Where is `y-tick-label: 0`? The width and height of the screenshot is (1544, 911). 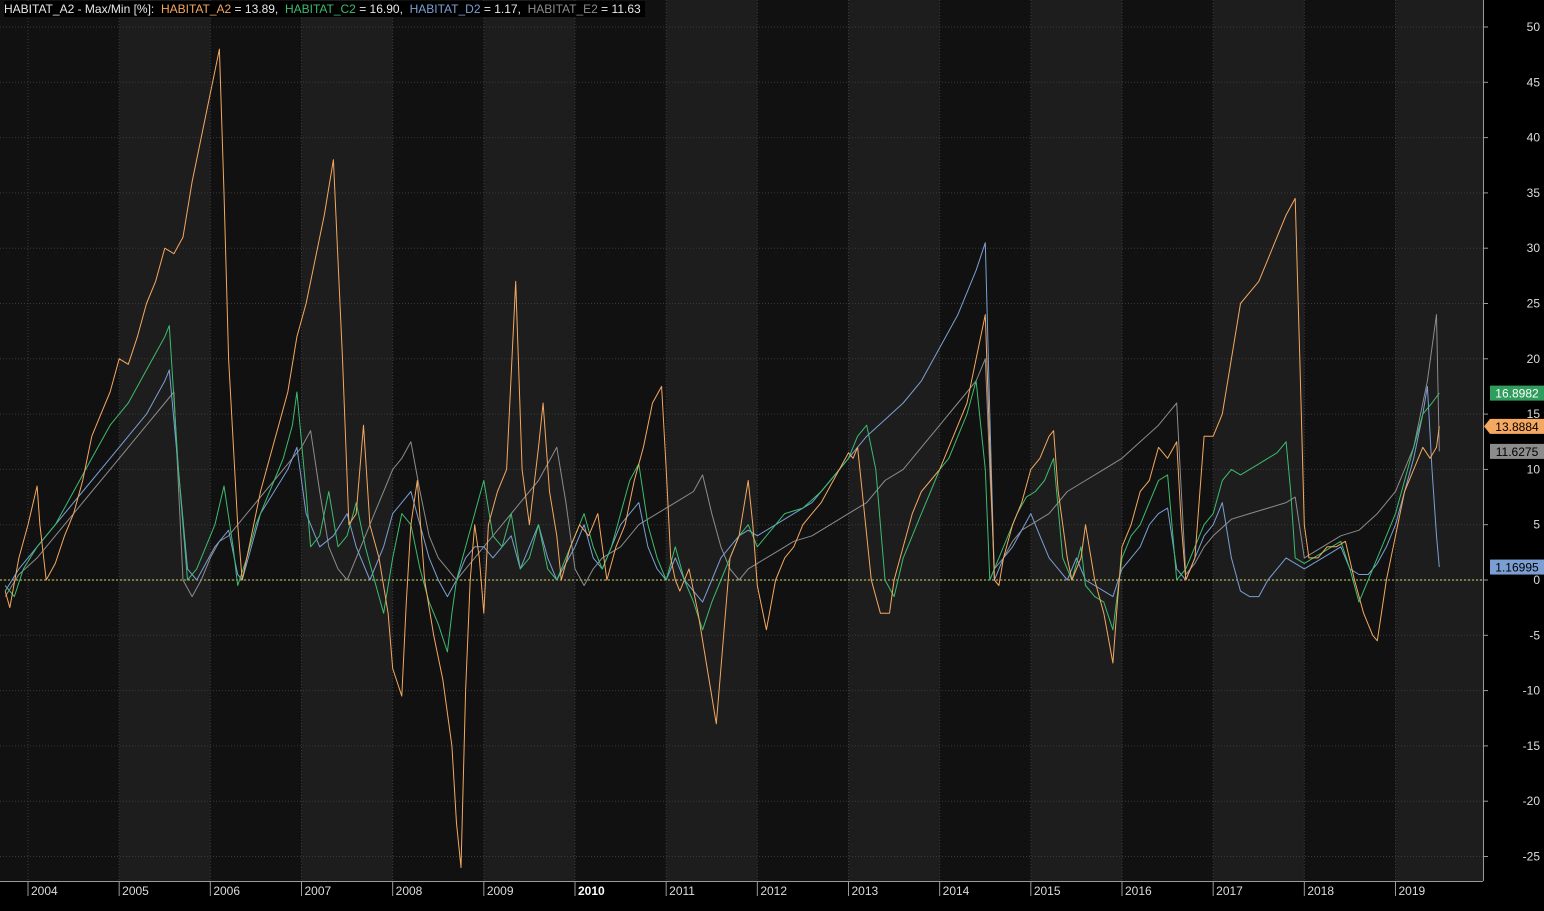 y-tick-label: 0 is located at coordinates (1536, 580).